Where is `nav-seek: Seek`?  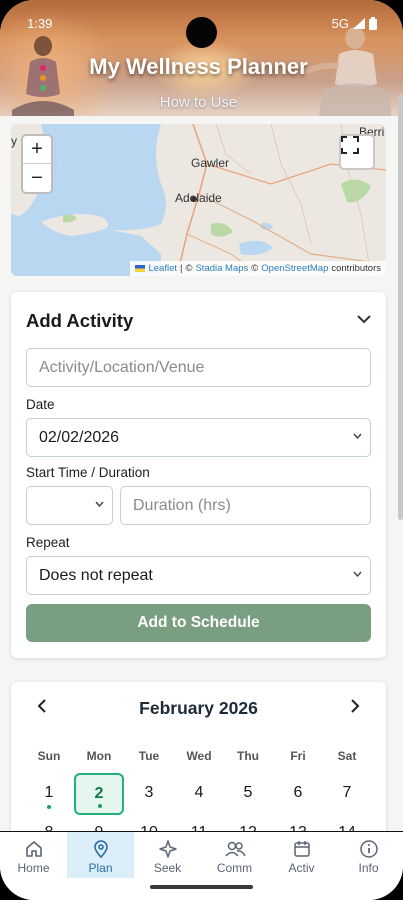
nav-seek: Seek is located at coordinates (167, 855).